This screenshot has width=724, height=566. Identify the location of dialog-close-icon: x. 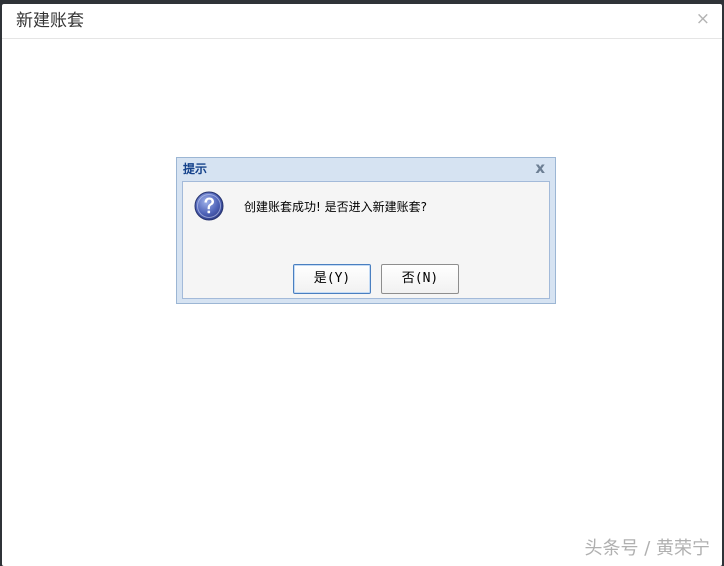
(540, 168).